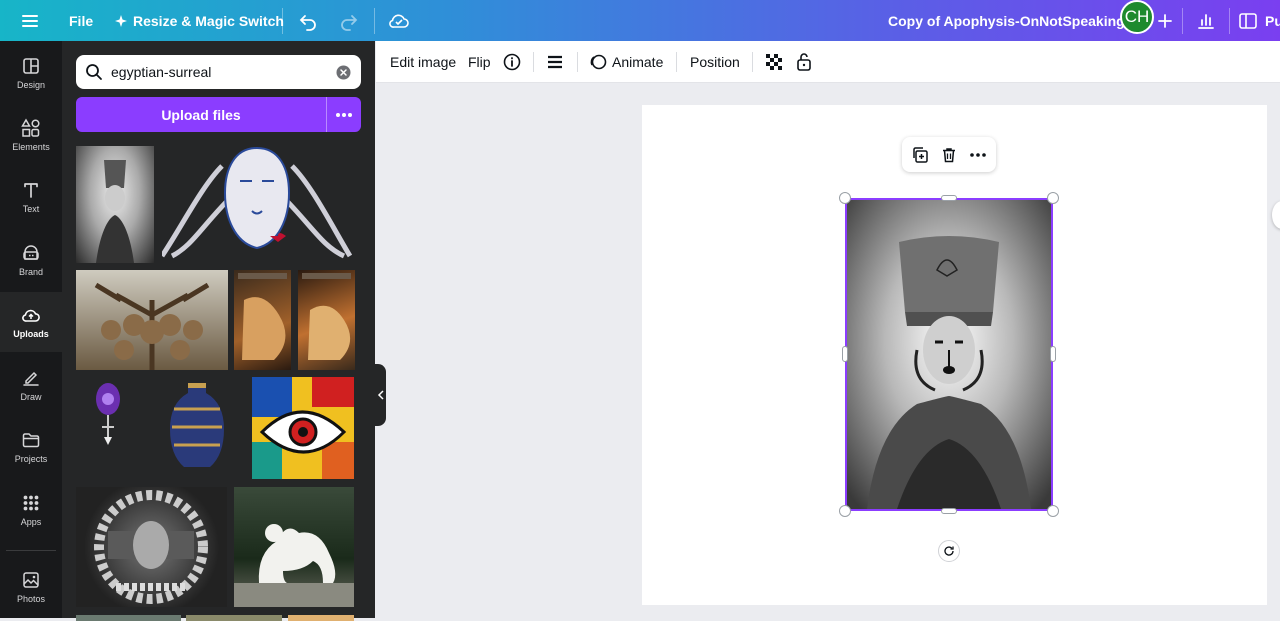  What do you see at coordinates (94, 72) in the screenshot?
I see `search-icon` at bounding box center [94, 72].